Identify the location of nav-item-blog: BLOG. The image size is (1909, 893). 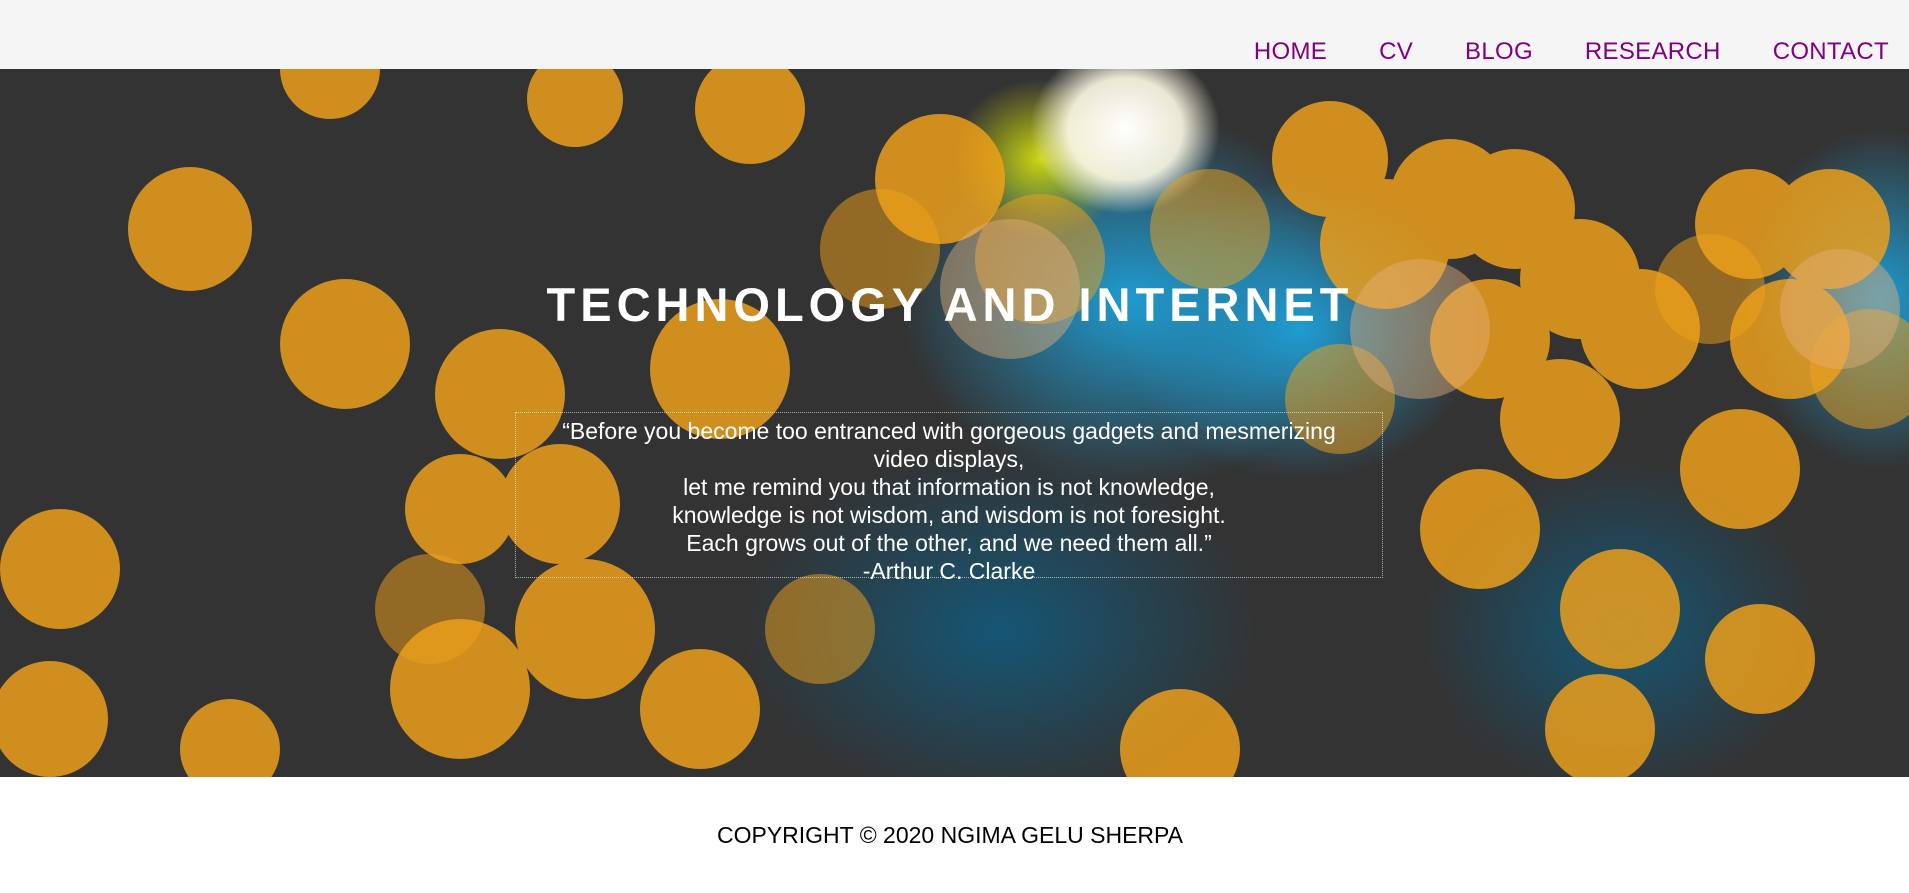
(1499, 52).